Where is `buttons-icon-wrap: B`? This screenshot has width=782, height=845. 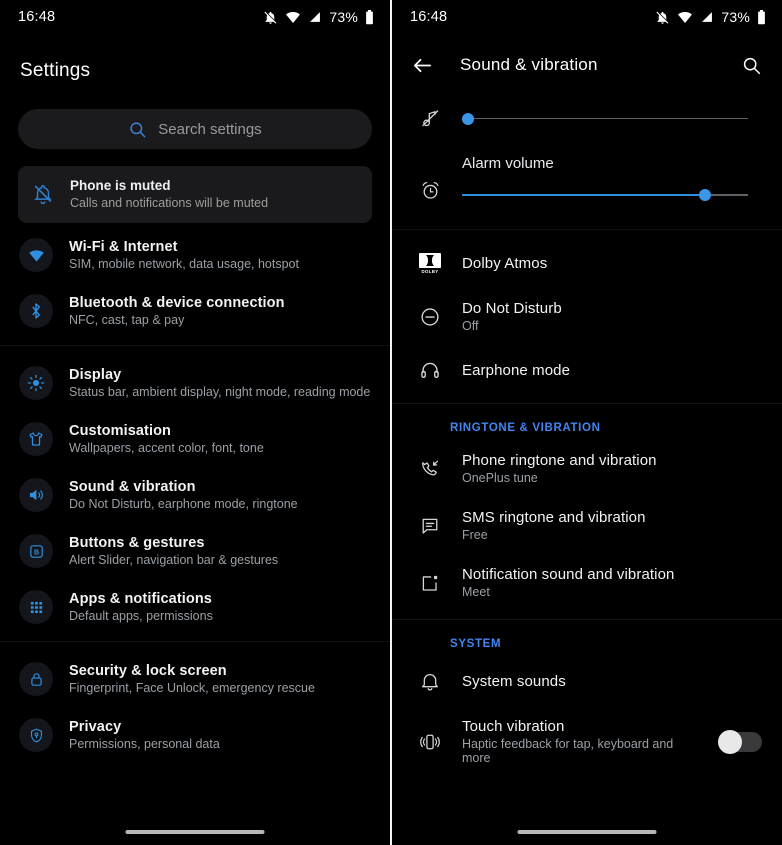 buttons-icon-wrap: B is located at coordinates (36, 551).